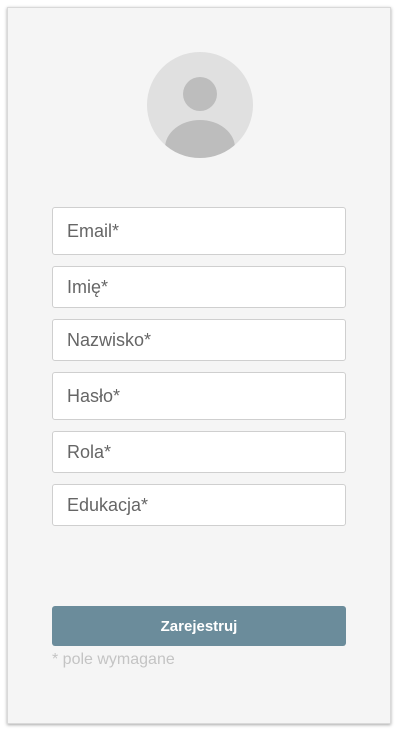  What do you see at coordinates (199, 452) in the screenshot?
I see `role-field` at bounding box center [199, 452].